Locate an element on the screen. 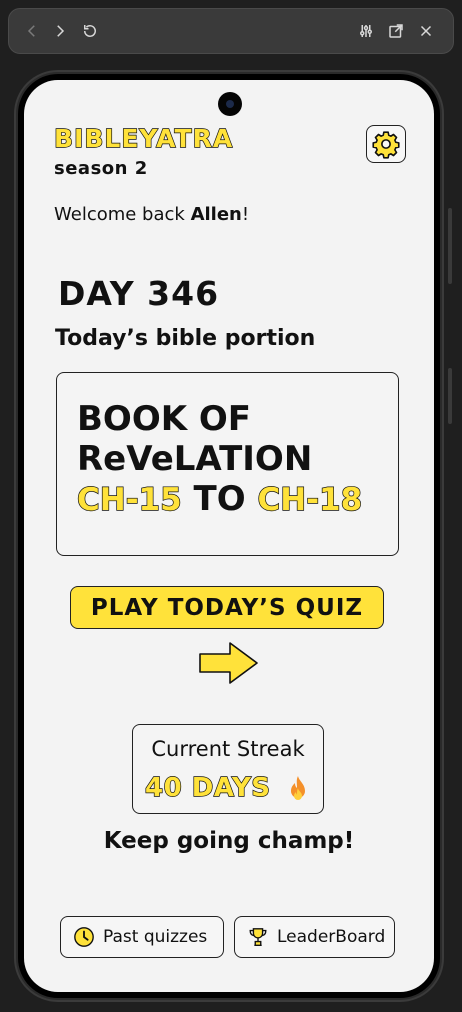 The height and width of the screenshot is (1012, 462). streak-value: 40 DAYS is located at coordinates (207, 787).